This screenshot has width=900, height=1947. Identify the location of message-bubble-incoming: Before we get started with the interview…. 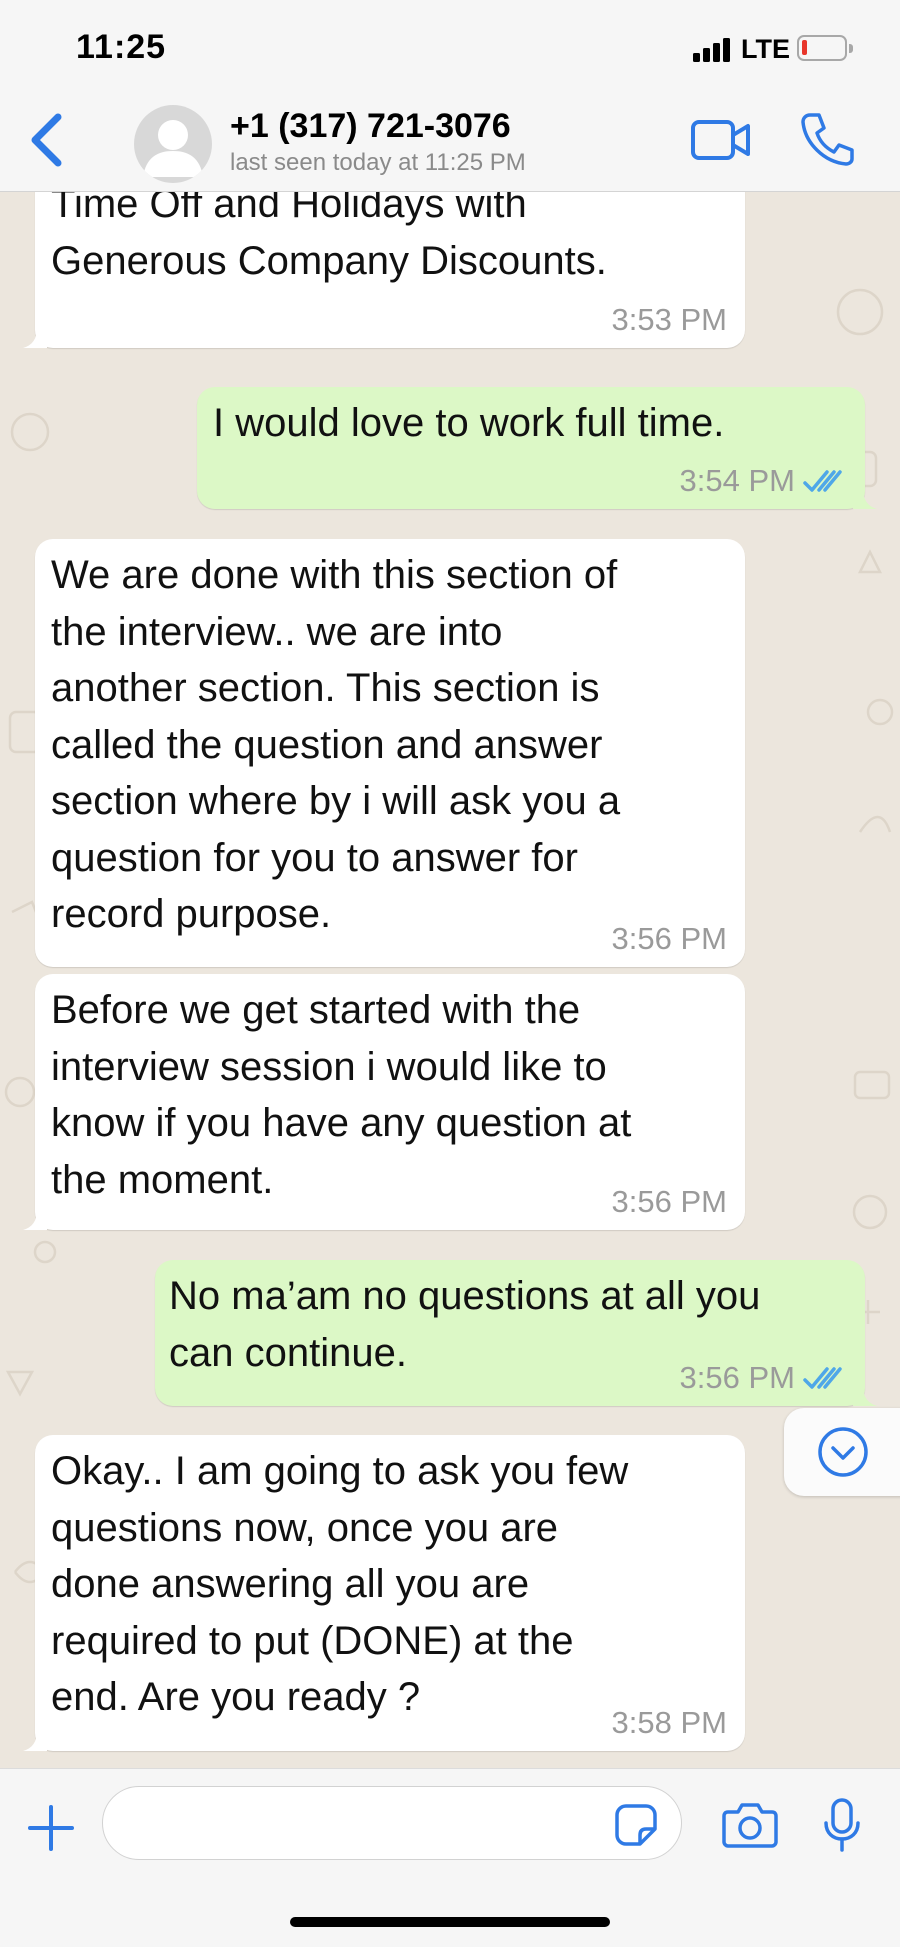
(384, 1102).